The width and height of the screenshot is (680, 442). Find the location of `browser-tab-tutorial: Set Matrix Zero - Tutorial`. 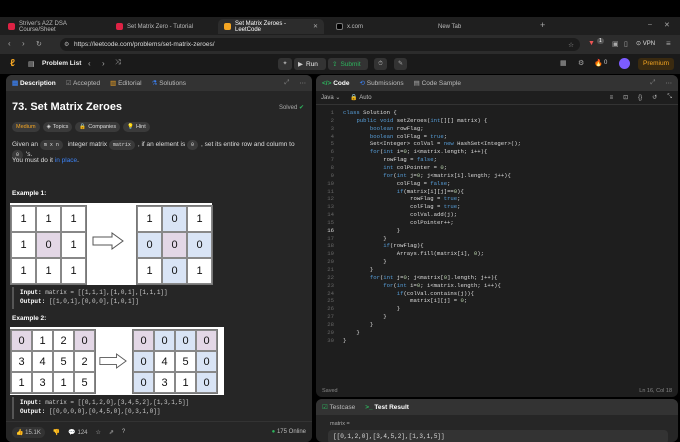

browser-tab-tutorial: Set Matrix Zero - Tutorial is located at coordinates (163, 26).